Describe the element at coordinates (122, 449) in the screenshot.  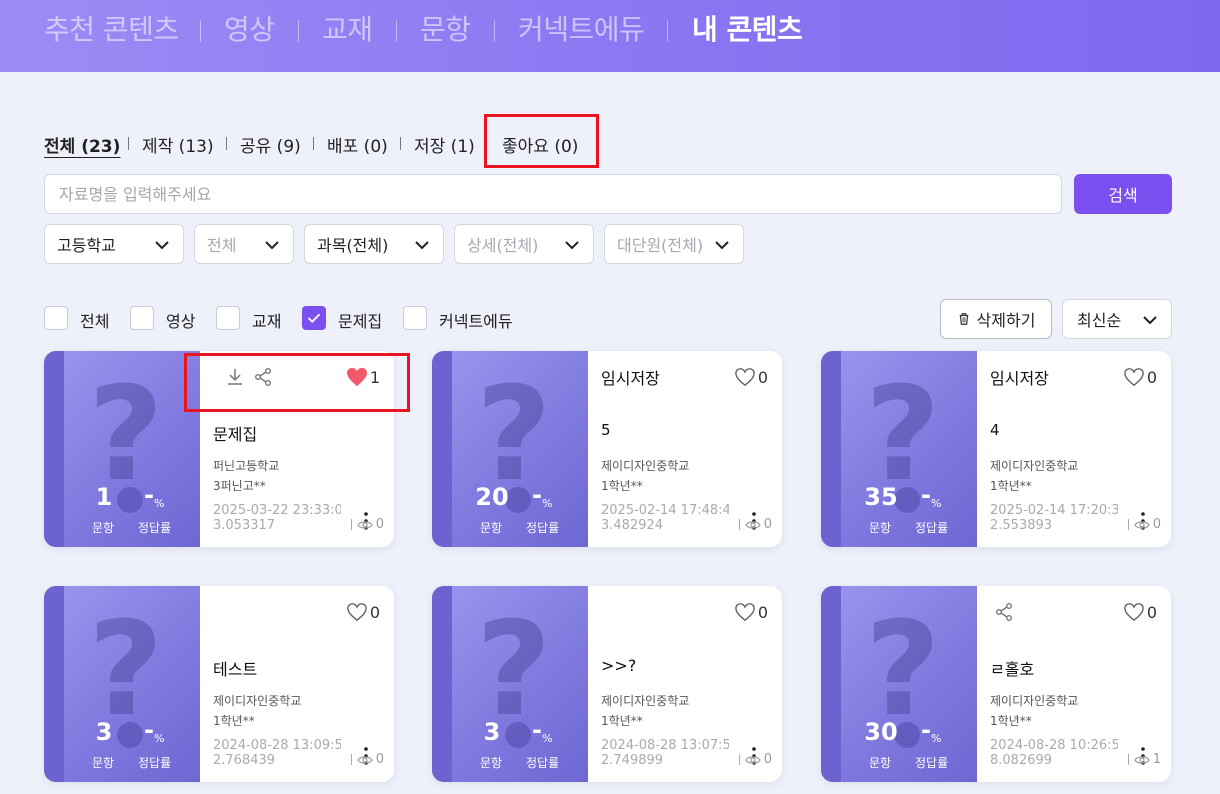
I see `card-cover: ? 1 -% 문항 정답률` at that location.